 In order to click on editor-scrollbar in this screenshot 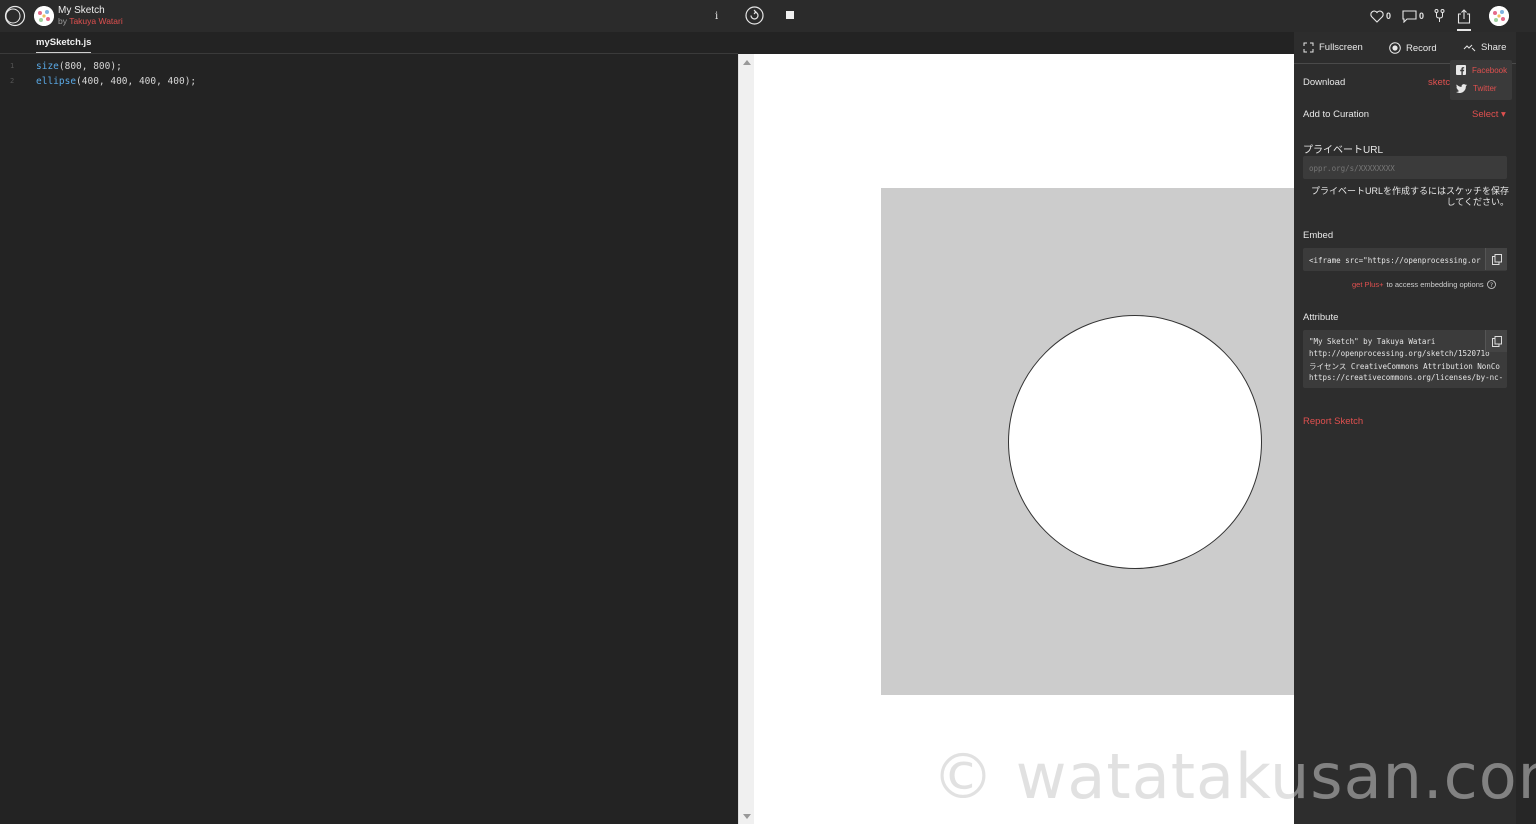, I will do `click(746, 439)`.